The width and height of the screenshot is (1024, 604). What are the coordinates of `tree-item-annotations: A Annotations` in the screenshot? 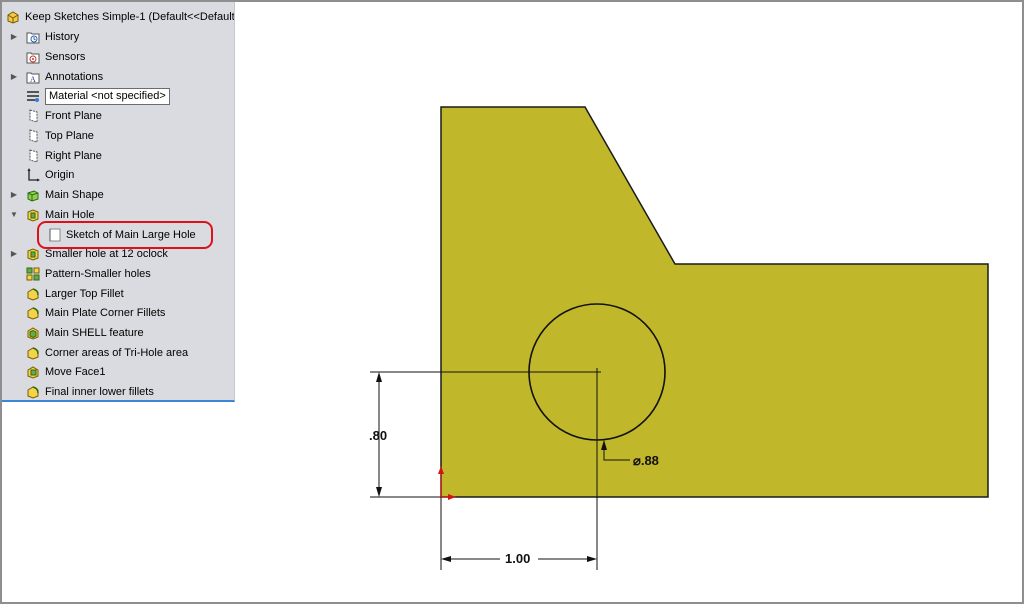 It's located at (64, 77).